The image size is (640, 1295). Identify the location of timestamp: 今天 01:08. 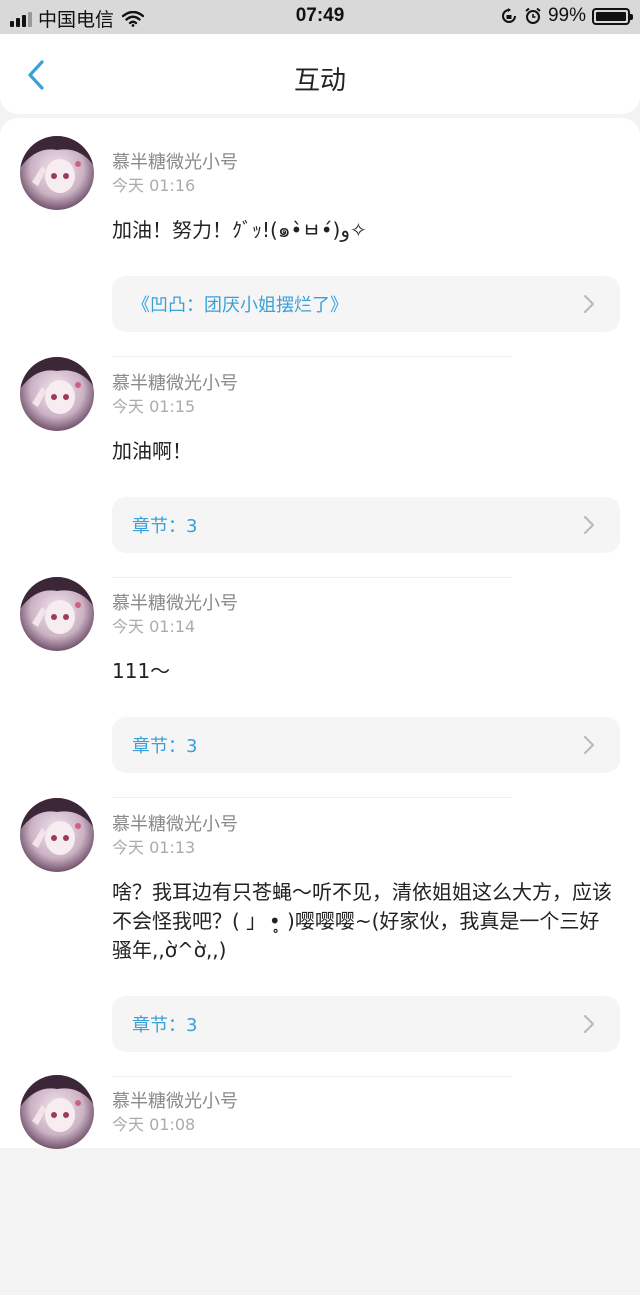
(154, 1124).